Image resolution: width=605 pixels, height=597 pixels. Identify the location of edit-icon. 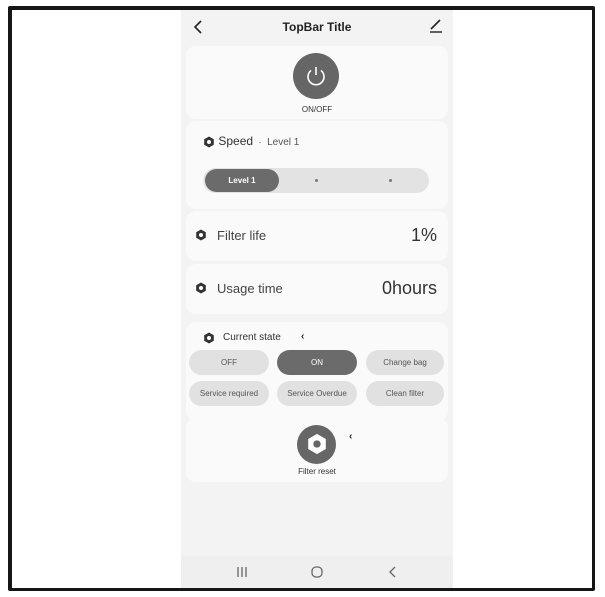
(436, 26).